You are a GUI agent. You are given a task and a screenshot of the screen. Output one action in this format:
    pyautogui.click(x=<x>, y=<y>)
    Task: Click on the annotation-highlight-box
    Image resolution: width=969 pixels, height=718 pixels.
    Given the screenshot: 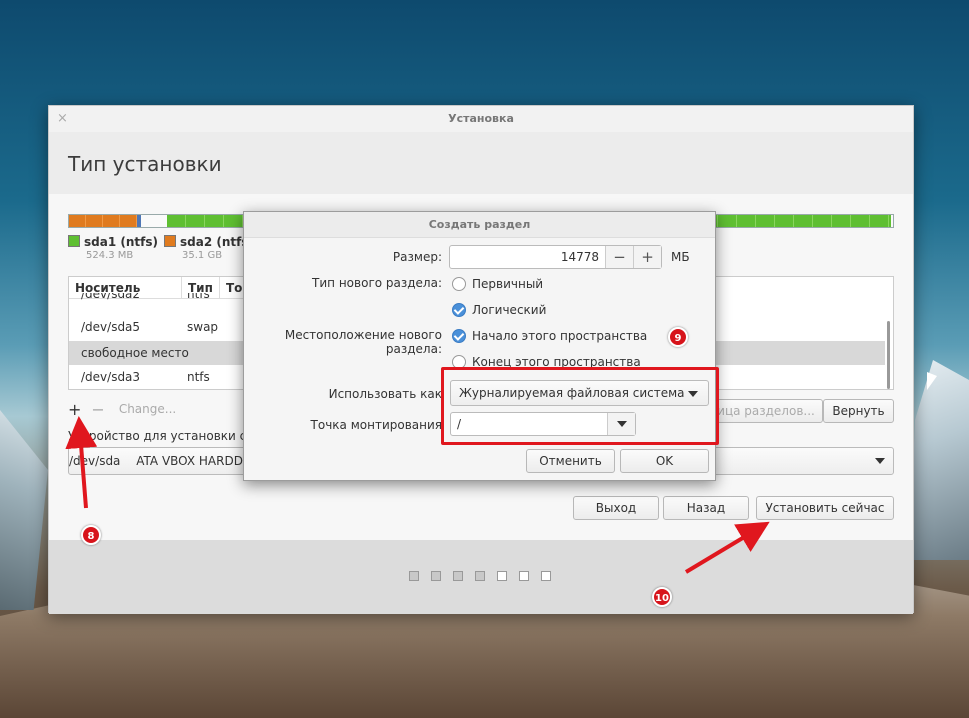 What is the action you would take?
    pyautogui.click(x=580, y=406)
    